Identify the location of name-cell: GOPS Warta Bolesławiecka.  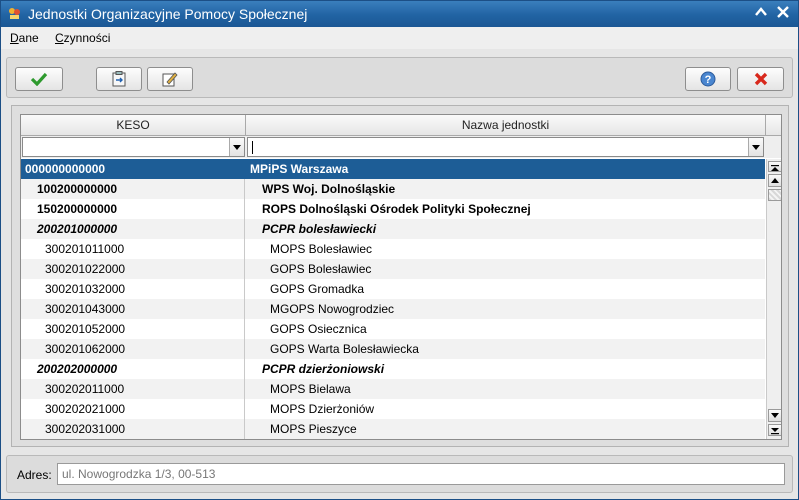
(344, 349).